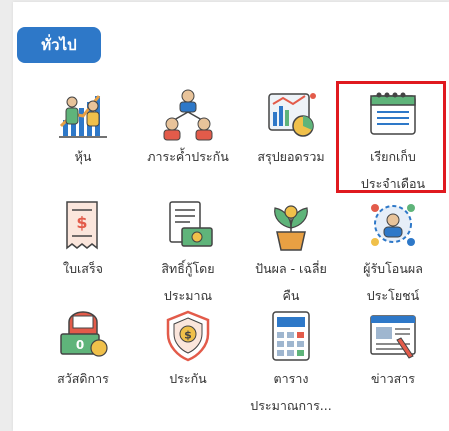 The image size is (449, 431). I want to click on item-label: หุ้น, so click(83, 156).